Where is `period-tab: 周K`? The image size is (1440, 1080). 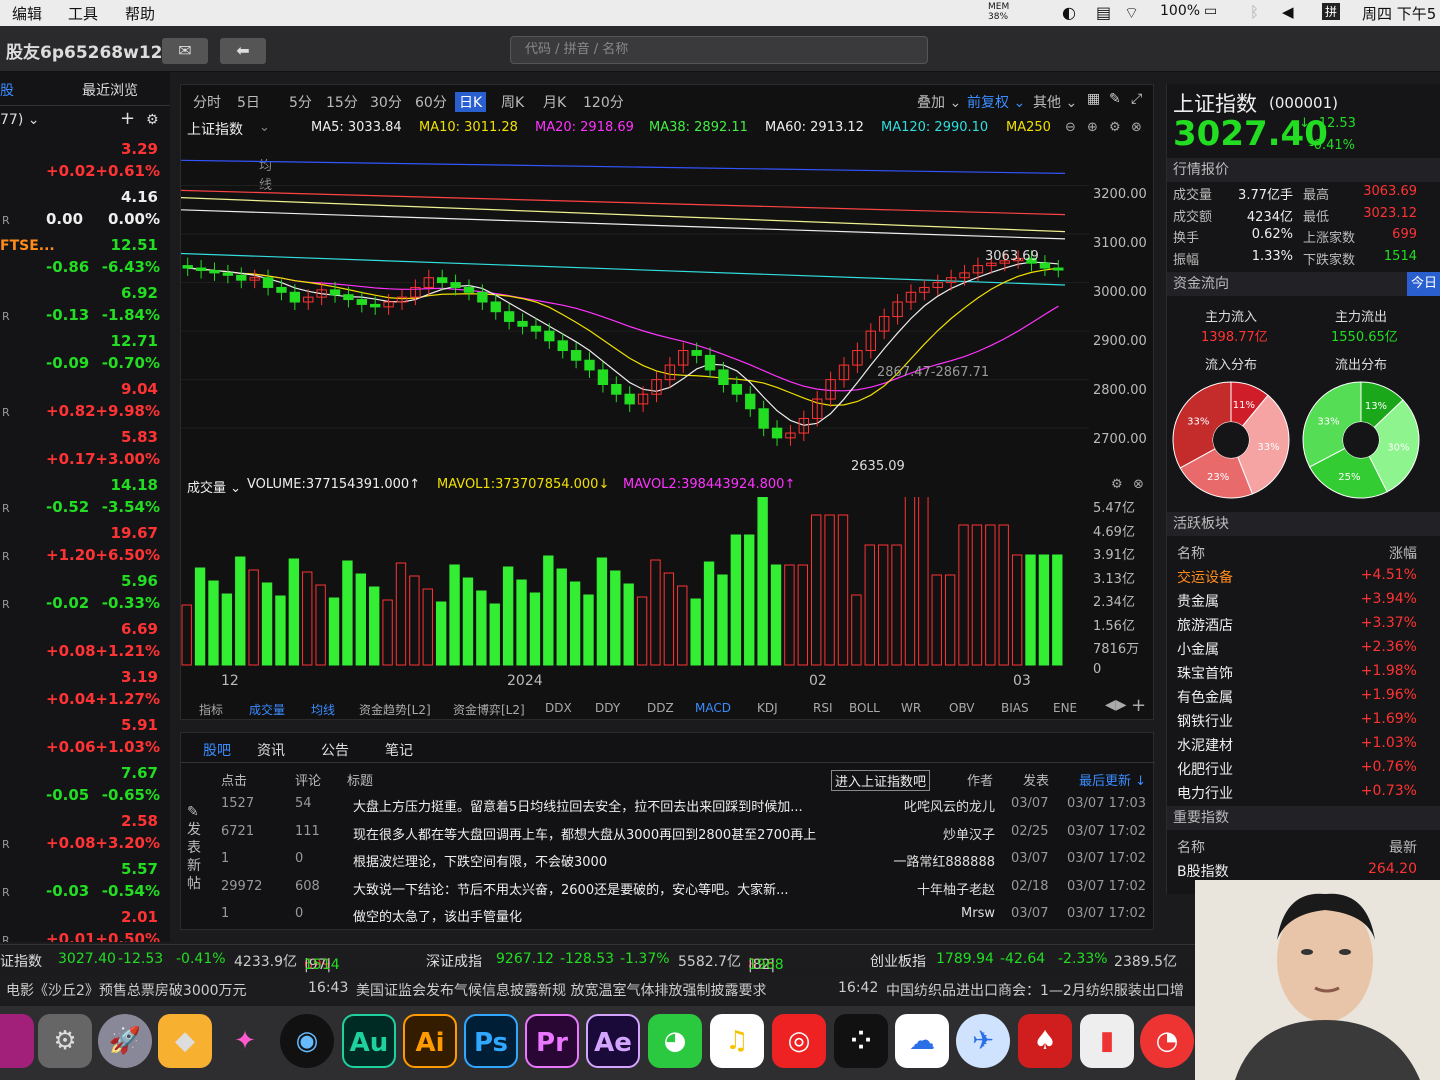 period-tab: 周K is located at coordinates (512, 102).